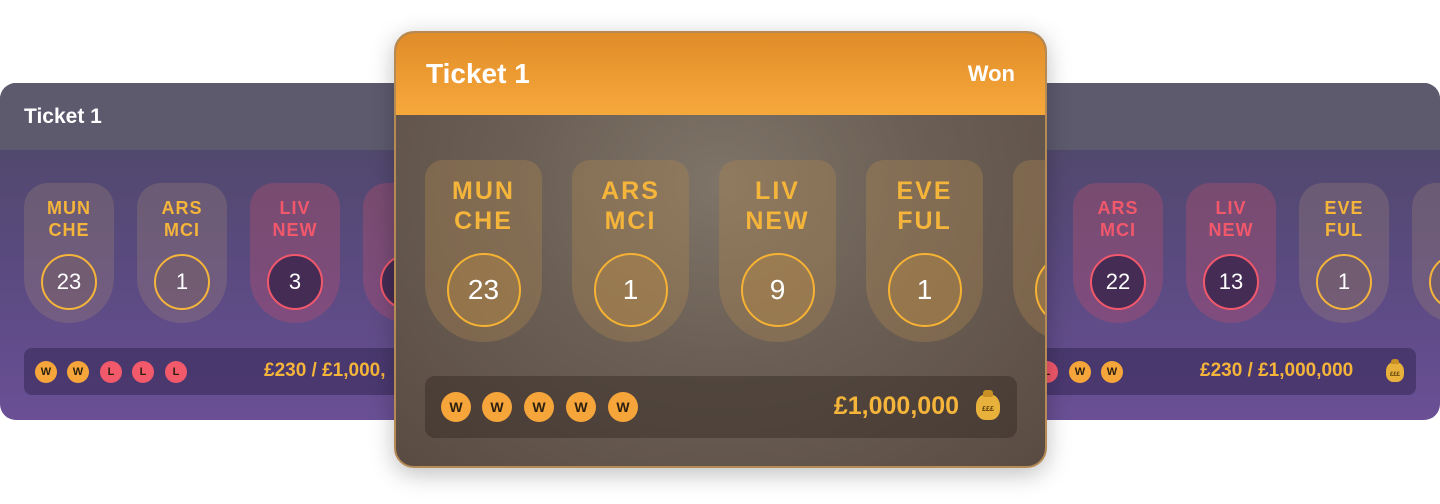 Image resolution: width=1440 pixels, height=504 pixels. What do you see at coordinates (220, 116) in the screenshot?
I see `ticket-header: Ticket 1` at bounding box center [220, 116].